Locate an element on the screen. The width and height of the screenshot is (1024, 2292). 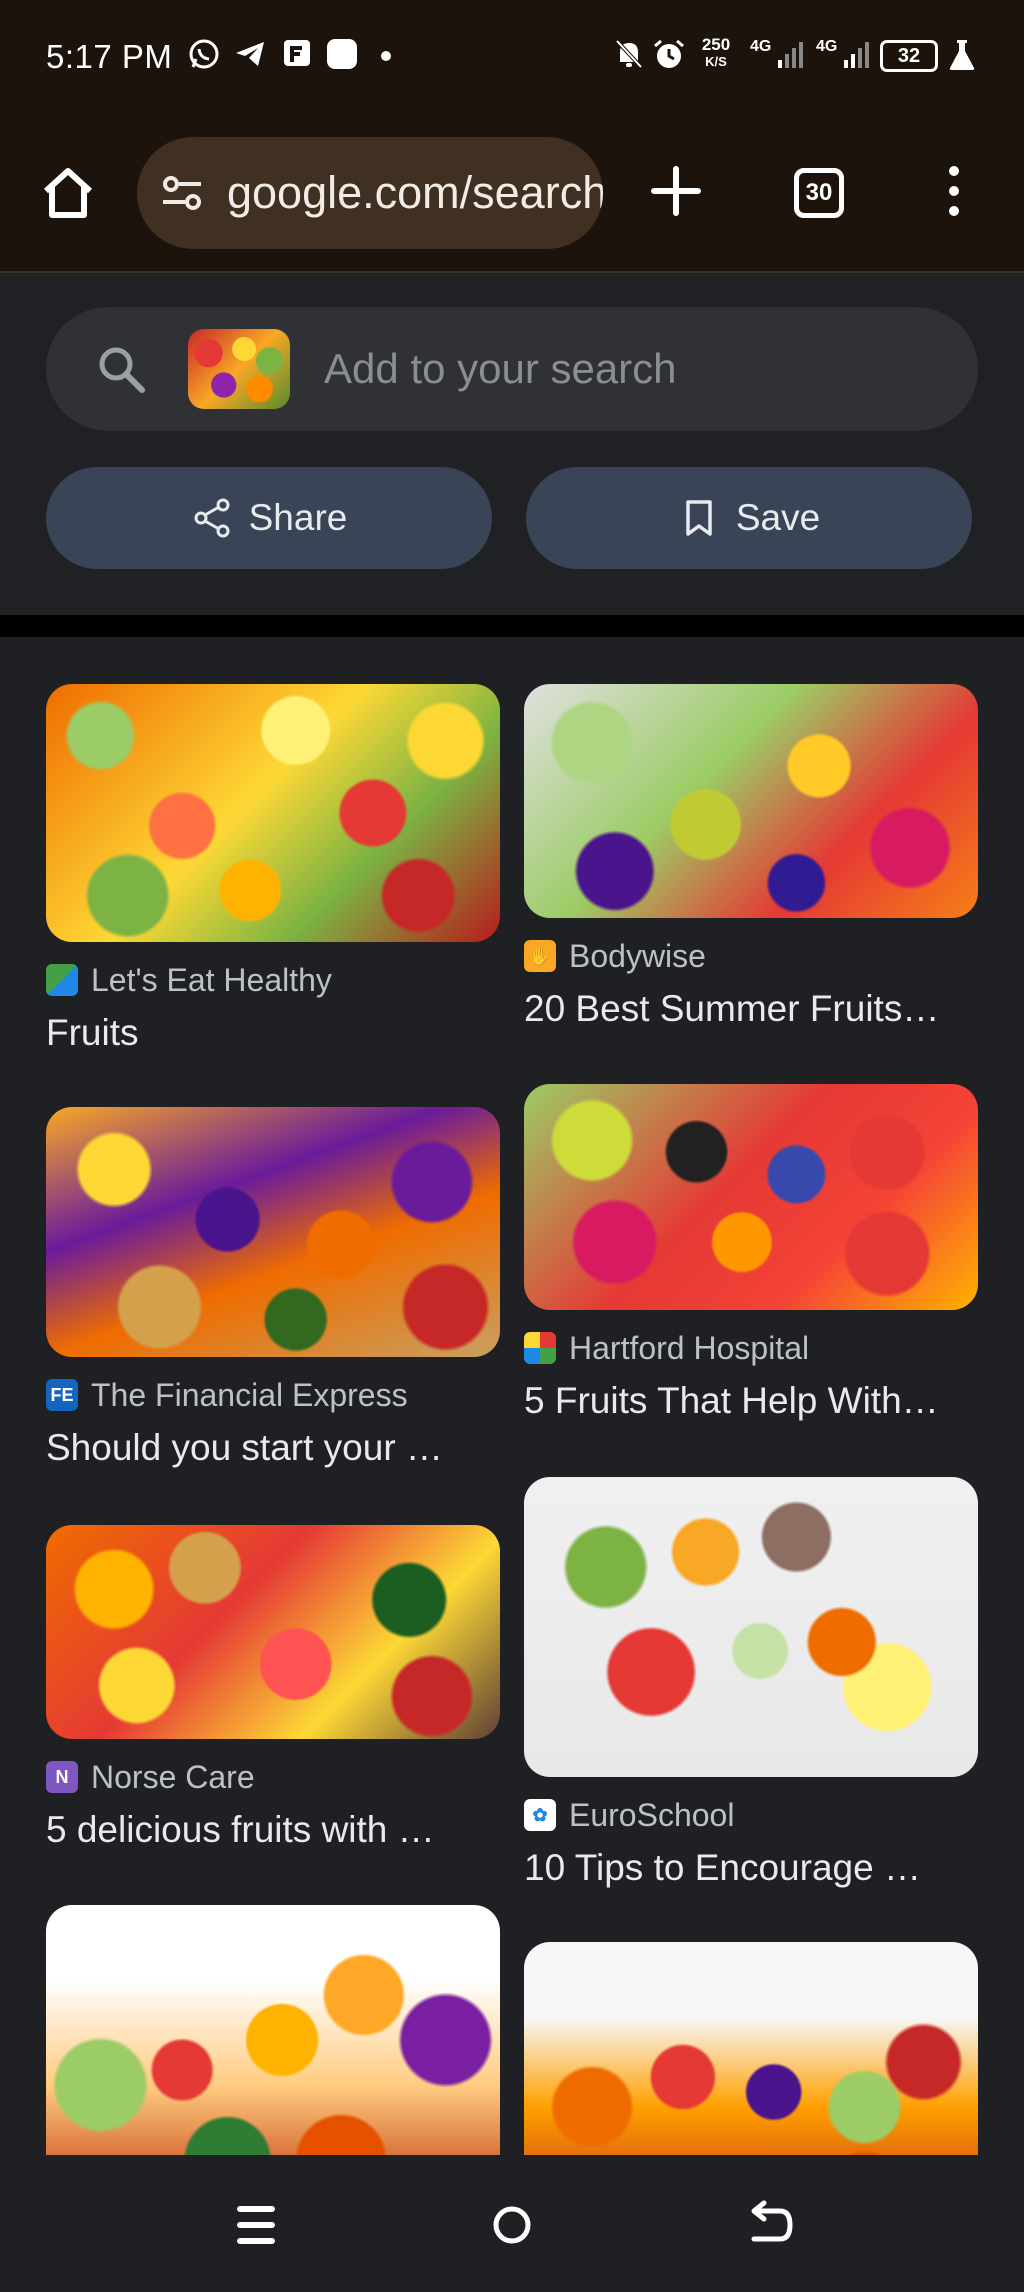
net-speed-unit: K/S is located at coordinates (716, 61).